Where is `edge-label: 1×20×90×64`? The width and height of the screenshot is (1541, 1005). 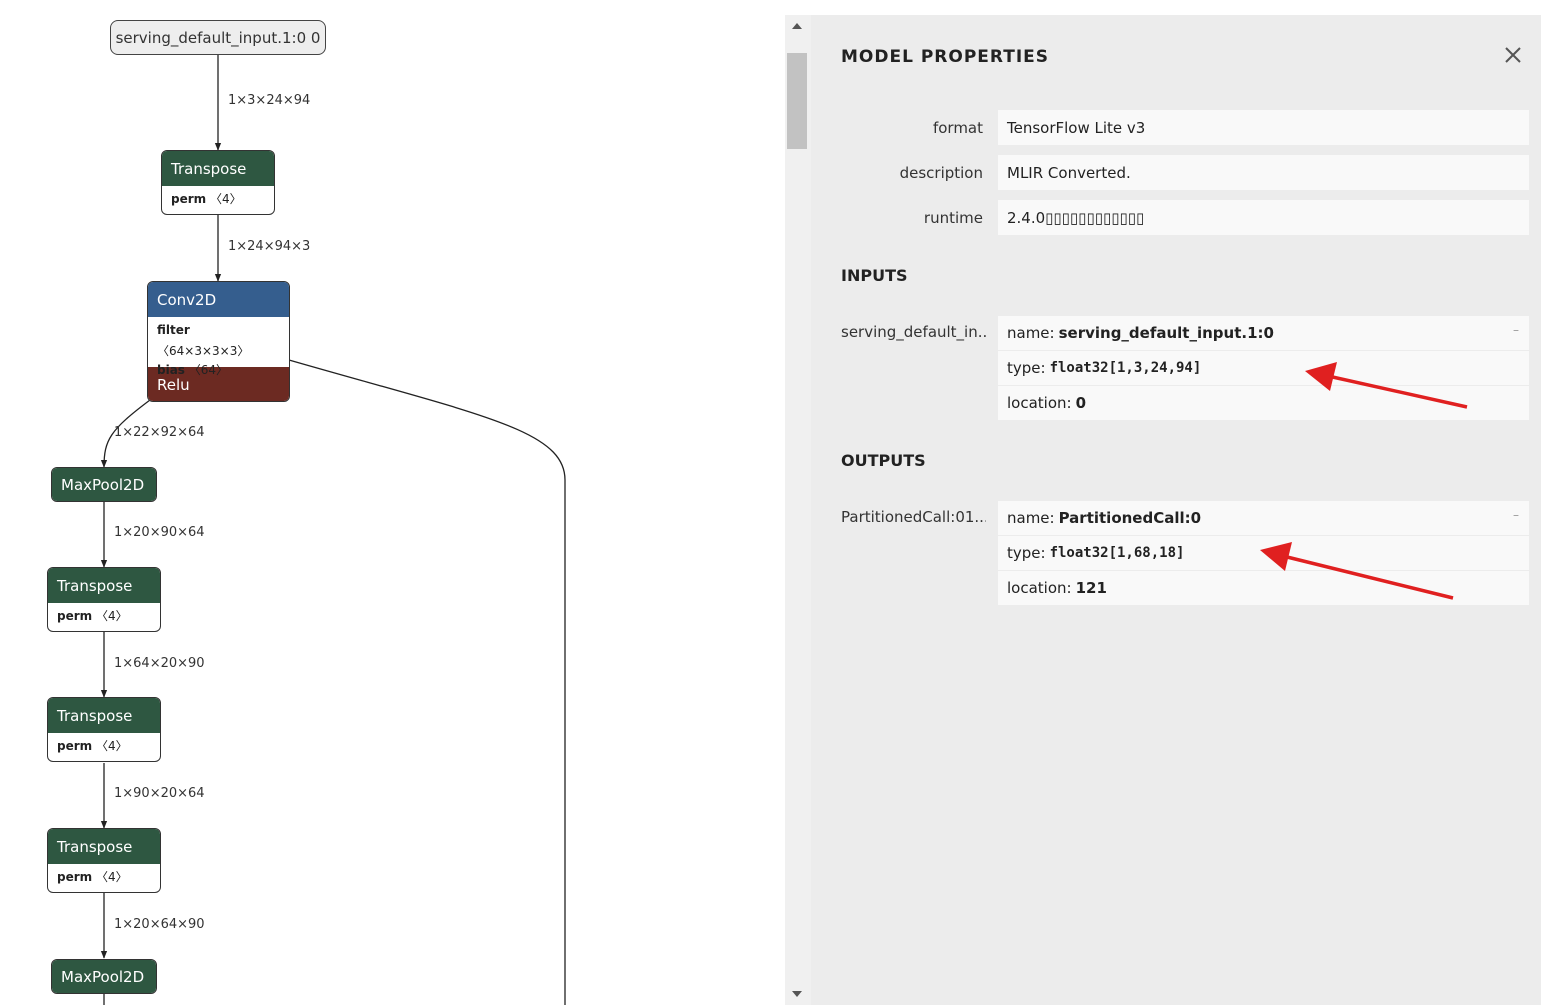 edge-label: 1×20×90×64 is located at coordinates (159, 532).